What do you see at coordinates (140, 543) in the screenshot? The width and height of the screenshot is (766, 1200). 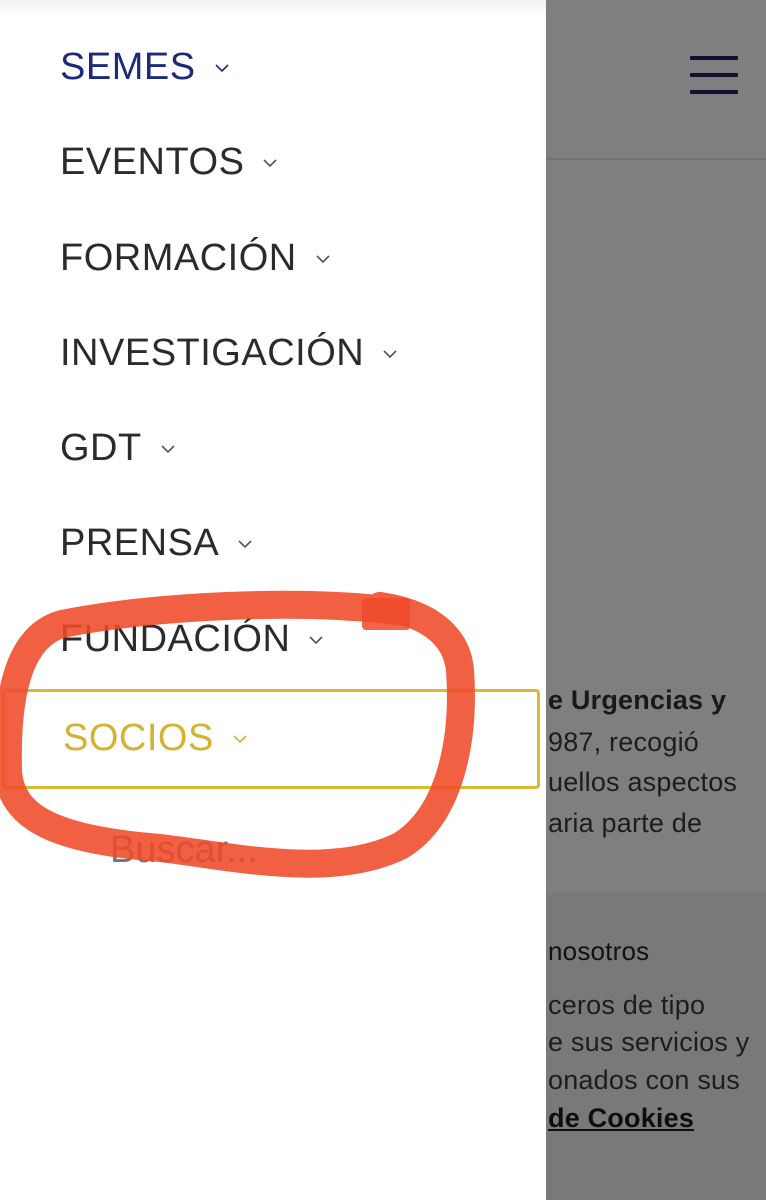 I see `menu-item-label: PRENSA` at bounding box center [140, 543].